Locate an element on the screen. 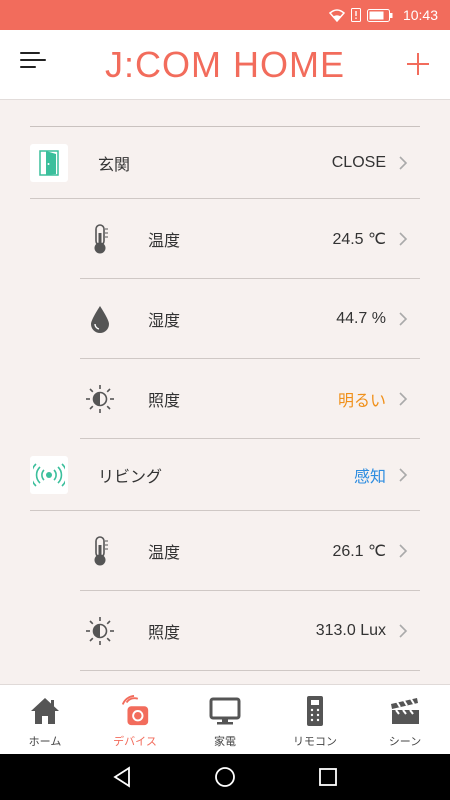 This screenshot has width=450, height=800. recents-icon is located at coordinates (328, 777).